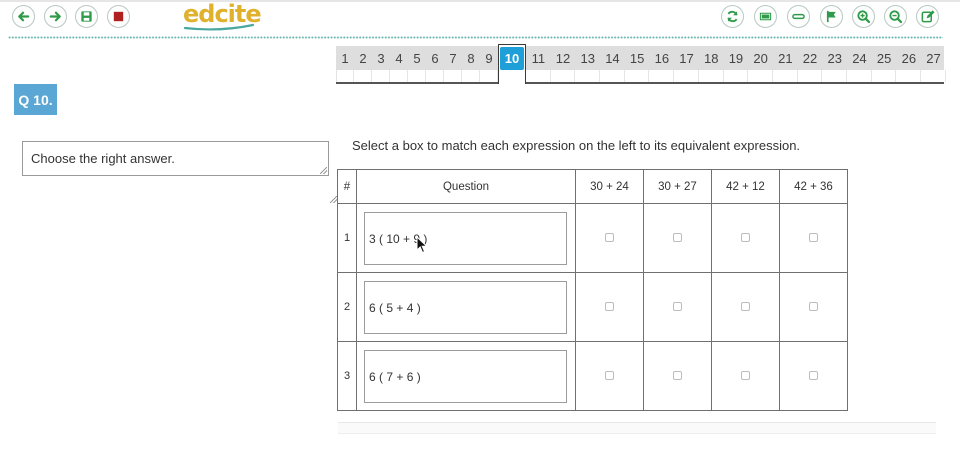 Image resolution: width=960 pixels, height=456 pixels. What do you see at coordinates (736, 58) in the screenshot?
I see `page-tab-19: 19` at bounding box center [736, 58].